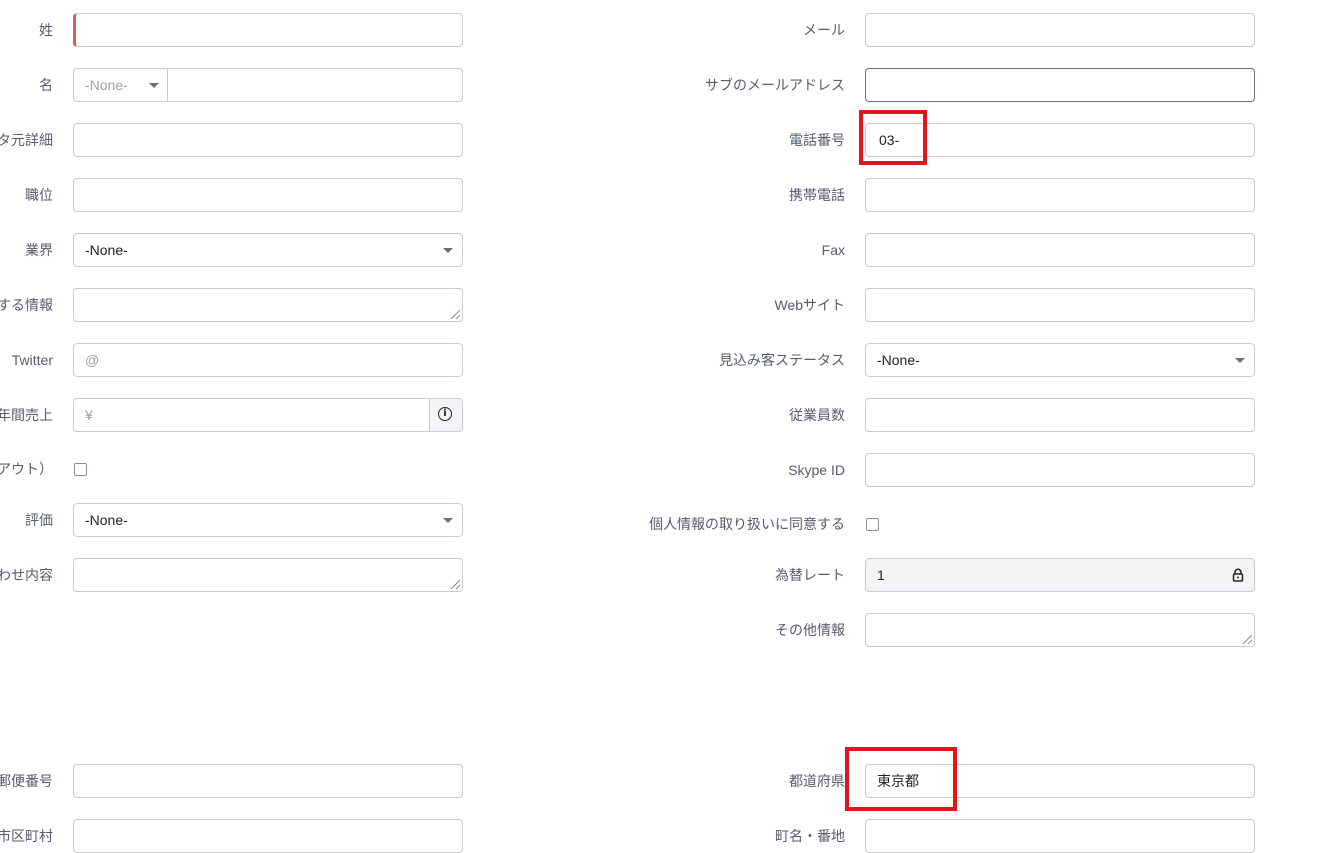 The image size is (1344, 853). What do you see at coordinates (1060, 195) in the screenshot?
I see `mobile-input` at bounding box center [1060, 195].